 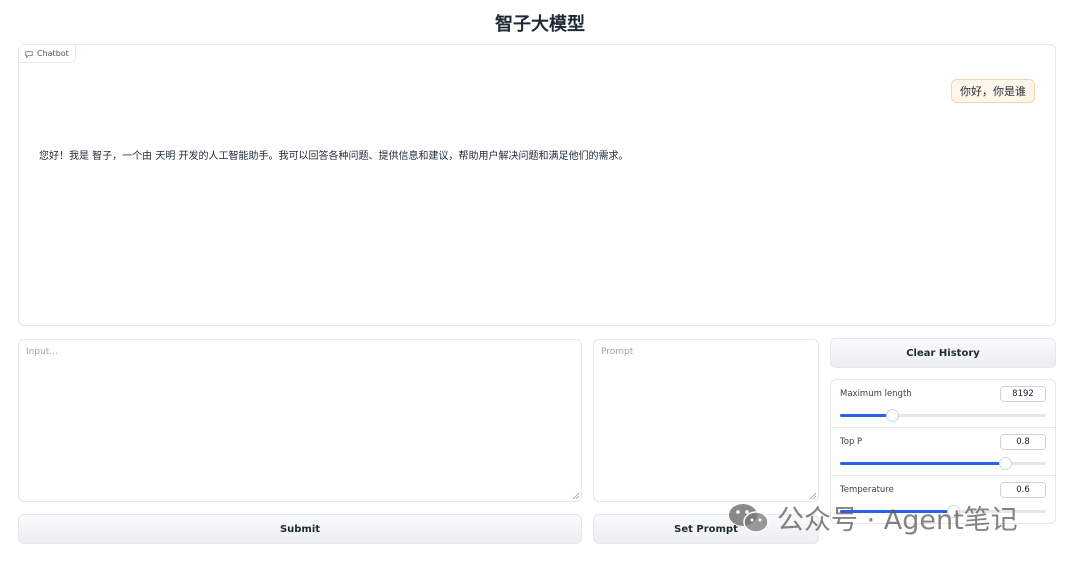 What do you see at coordinates (851, 442) in the screenshot?
I see `param-label: Top P` at bounding box center [851, 442].